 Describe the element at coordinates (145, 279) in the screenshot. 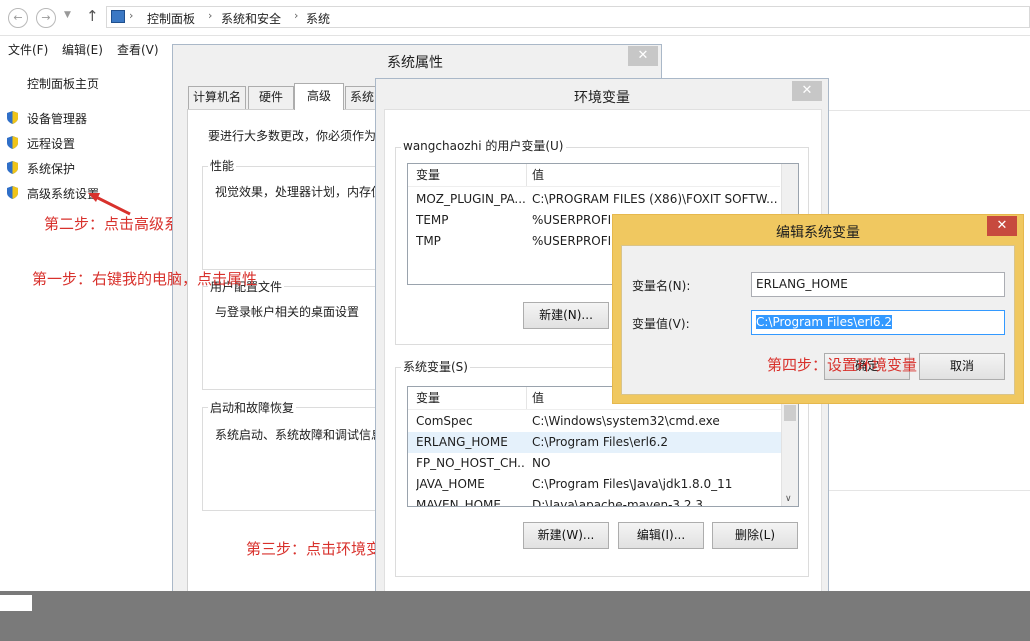

I see `annotation-step1: 第一步：右键我的电脑，点击属性` at that location.